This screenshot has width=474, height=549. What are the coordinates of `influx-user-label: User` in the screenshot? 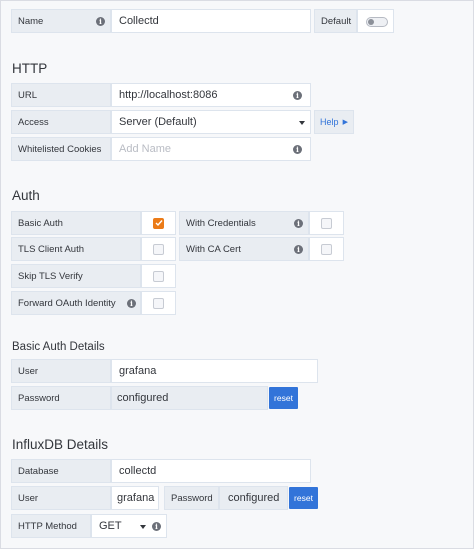 It's located at (61, 498).